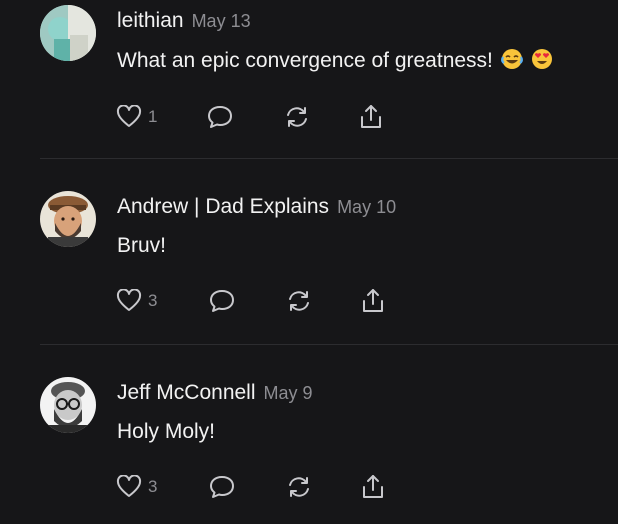 This screenshot has width=618, height=524. I want to click on avatar-leithian-icon, so click(68, 33).